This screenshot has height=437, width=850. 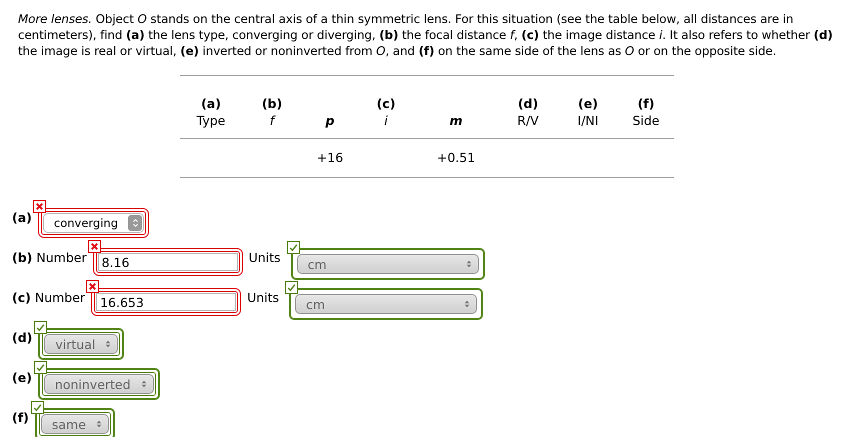 I want to click on column-letter: (f), so click(x=646, y=103).